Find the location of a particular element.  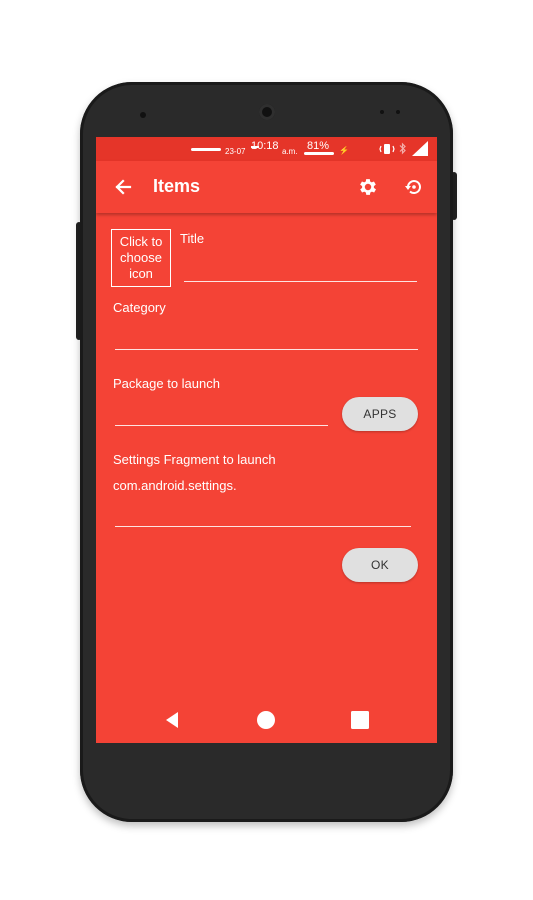

settings-gear-icon is located at coordinates (368, 187).